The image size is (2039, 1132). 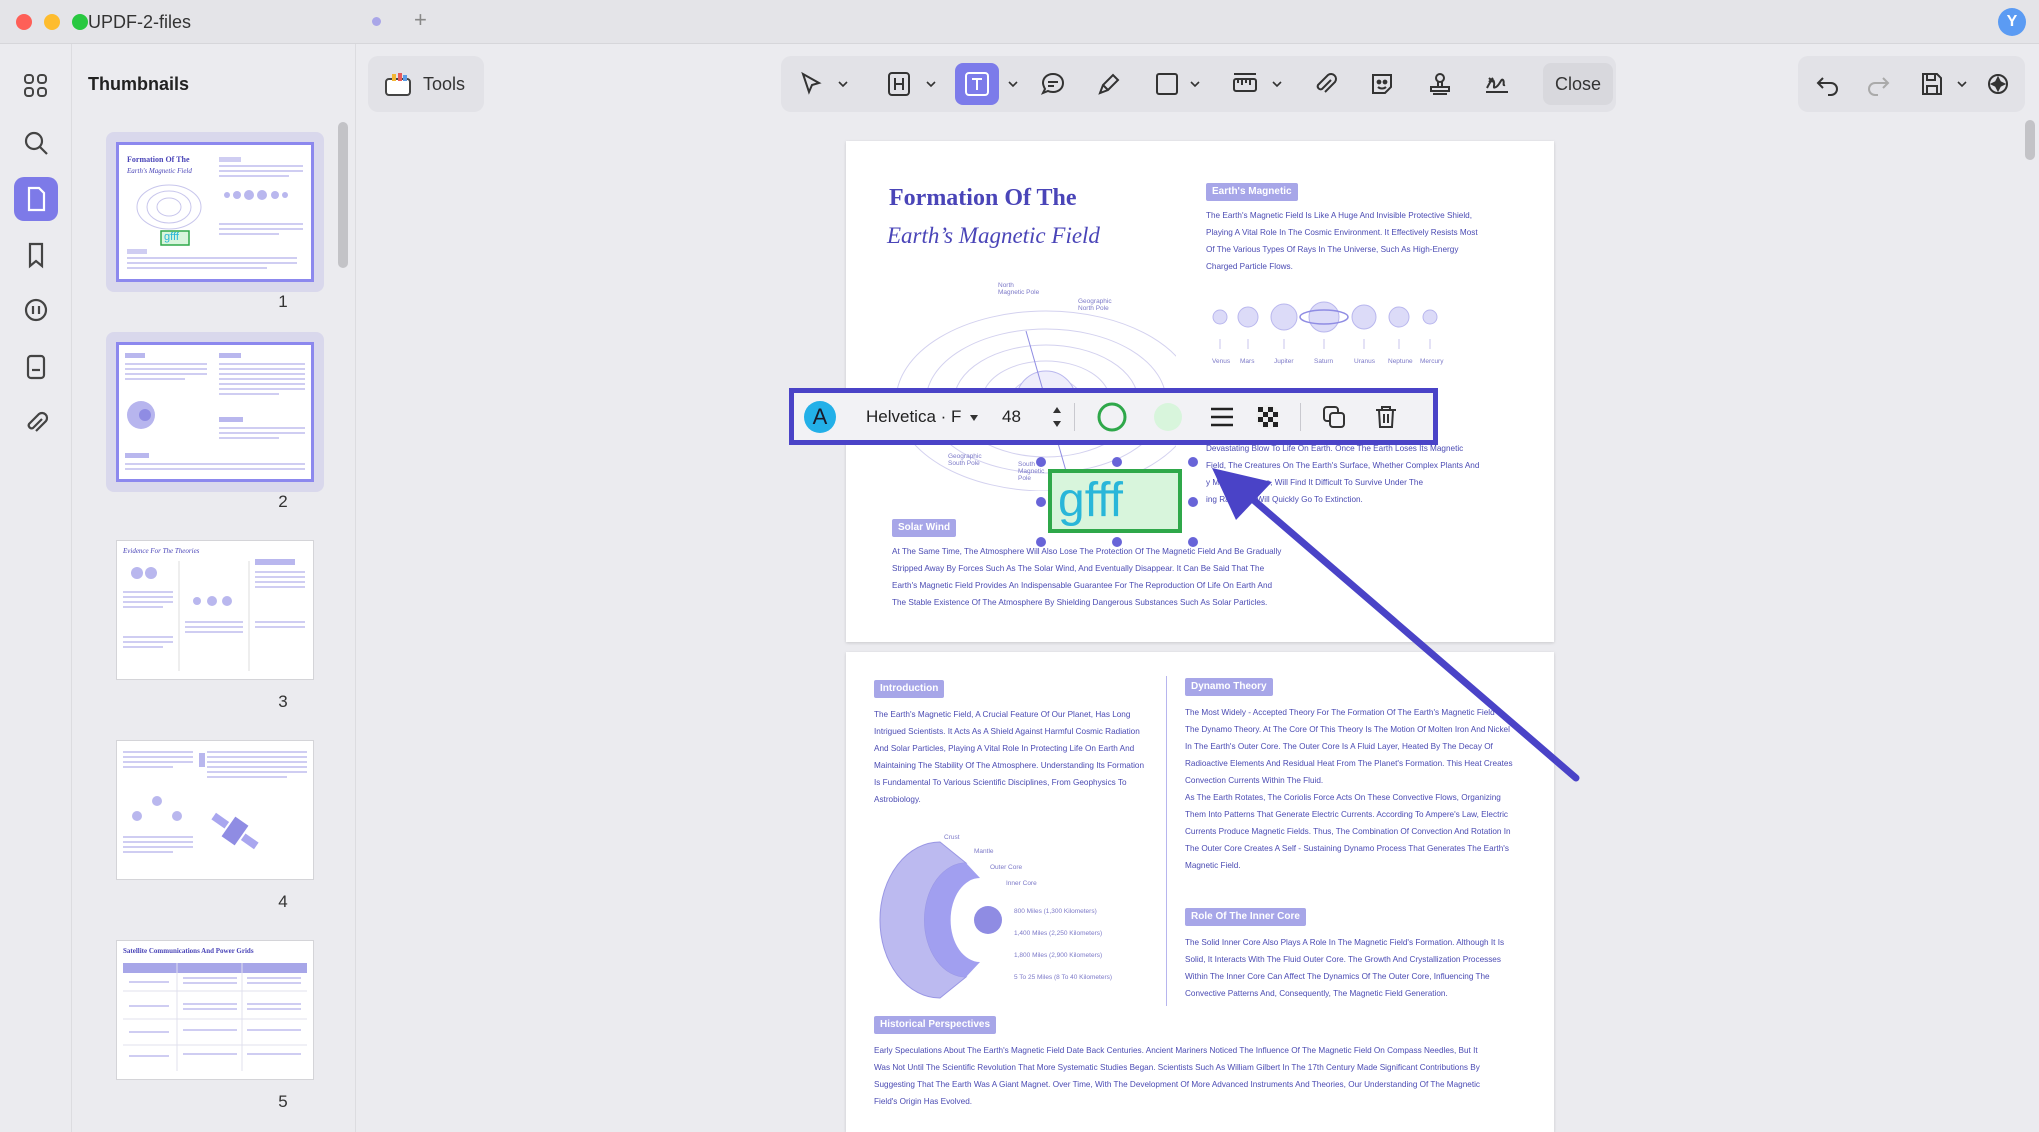 I want to click on planet-label: Venus, so click(x=1221, y=361).